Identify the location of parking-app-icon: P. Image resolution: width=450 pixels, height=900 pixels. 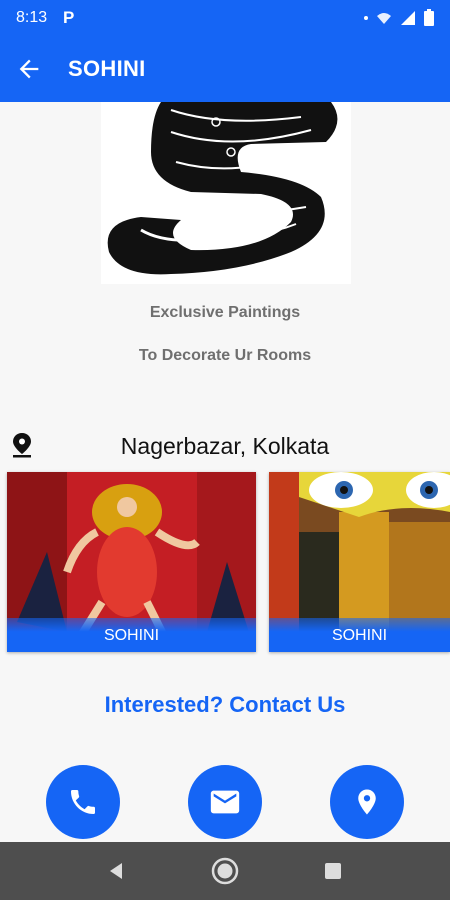
(69, 17).